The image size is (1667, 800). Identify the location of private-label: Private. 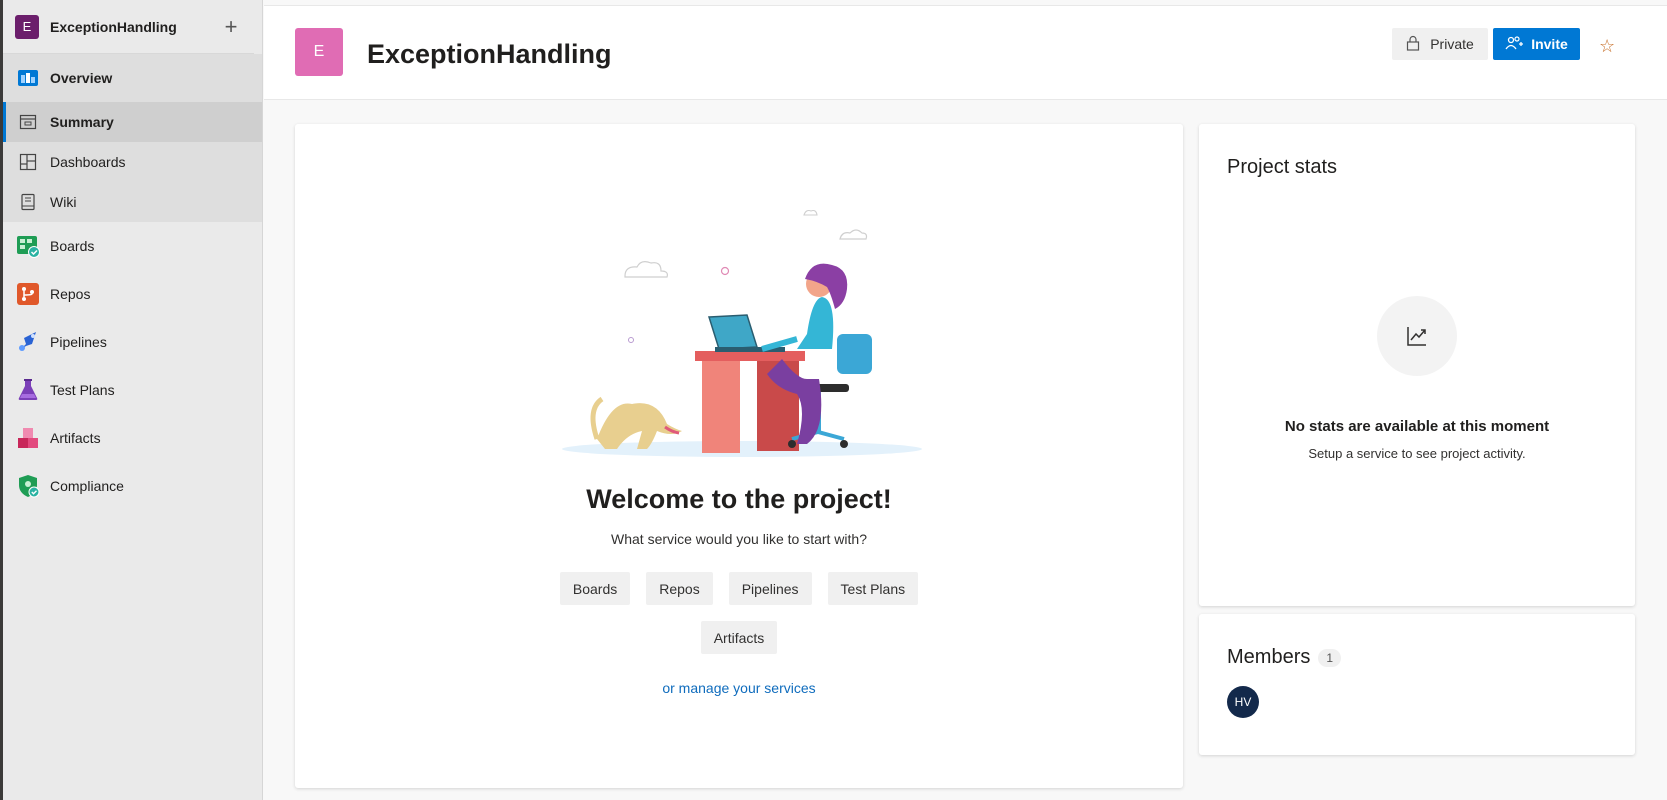
(1452, 44).